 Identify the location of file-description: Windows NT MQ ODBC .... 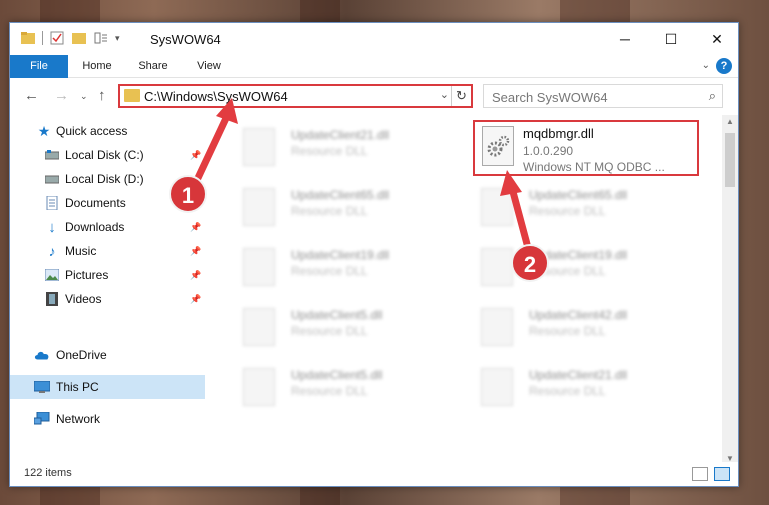
(594, 167).